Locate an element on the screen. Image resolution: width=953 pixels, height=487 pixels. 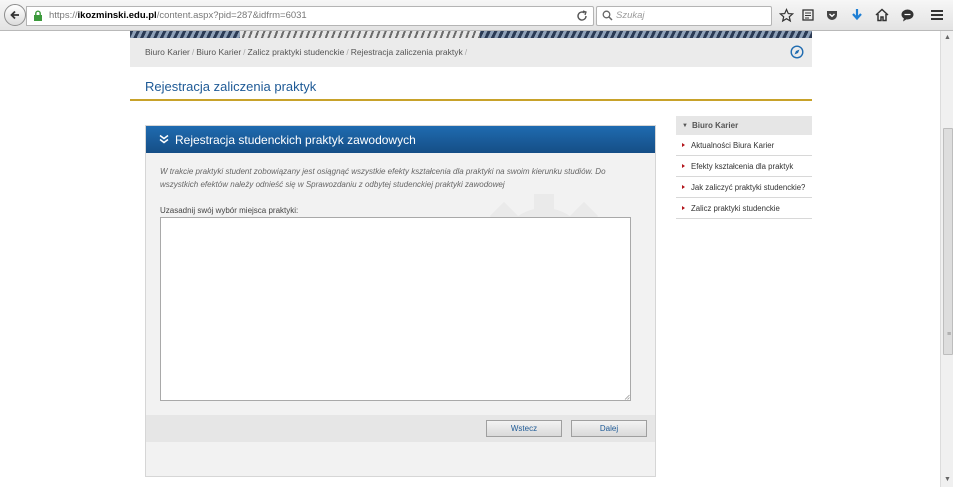
sidebar-heading: ▼ Biuro Karier is located at coordinates (744, 125).